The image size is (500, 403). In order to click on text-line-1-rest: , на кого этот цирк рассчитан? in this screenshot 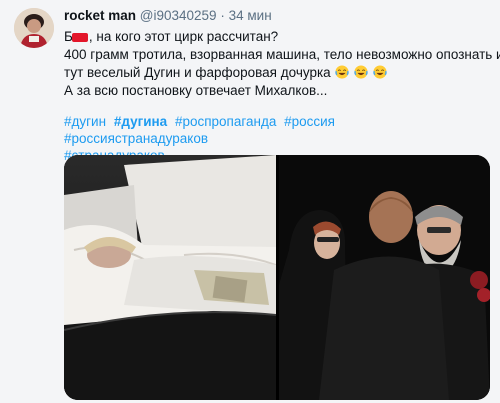, I will do `click(183, 36)`.